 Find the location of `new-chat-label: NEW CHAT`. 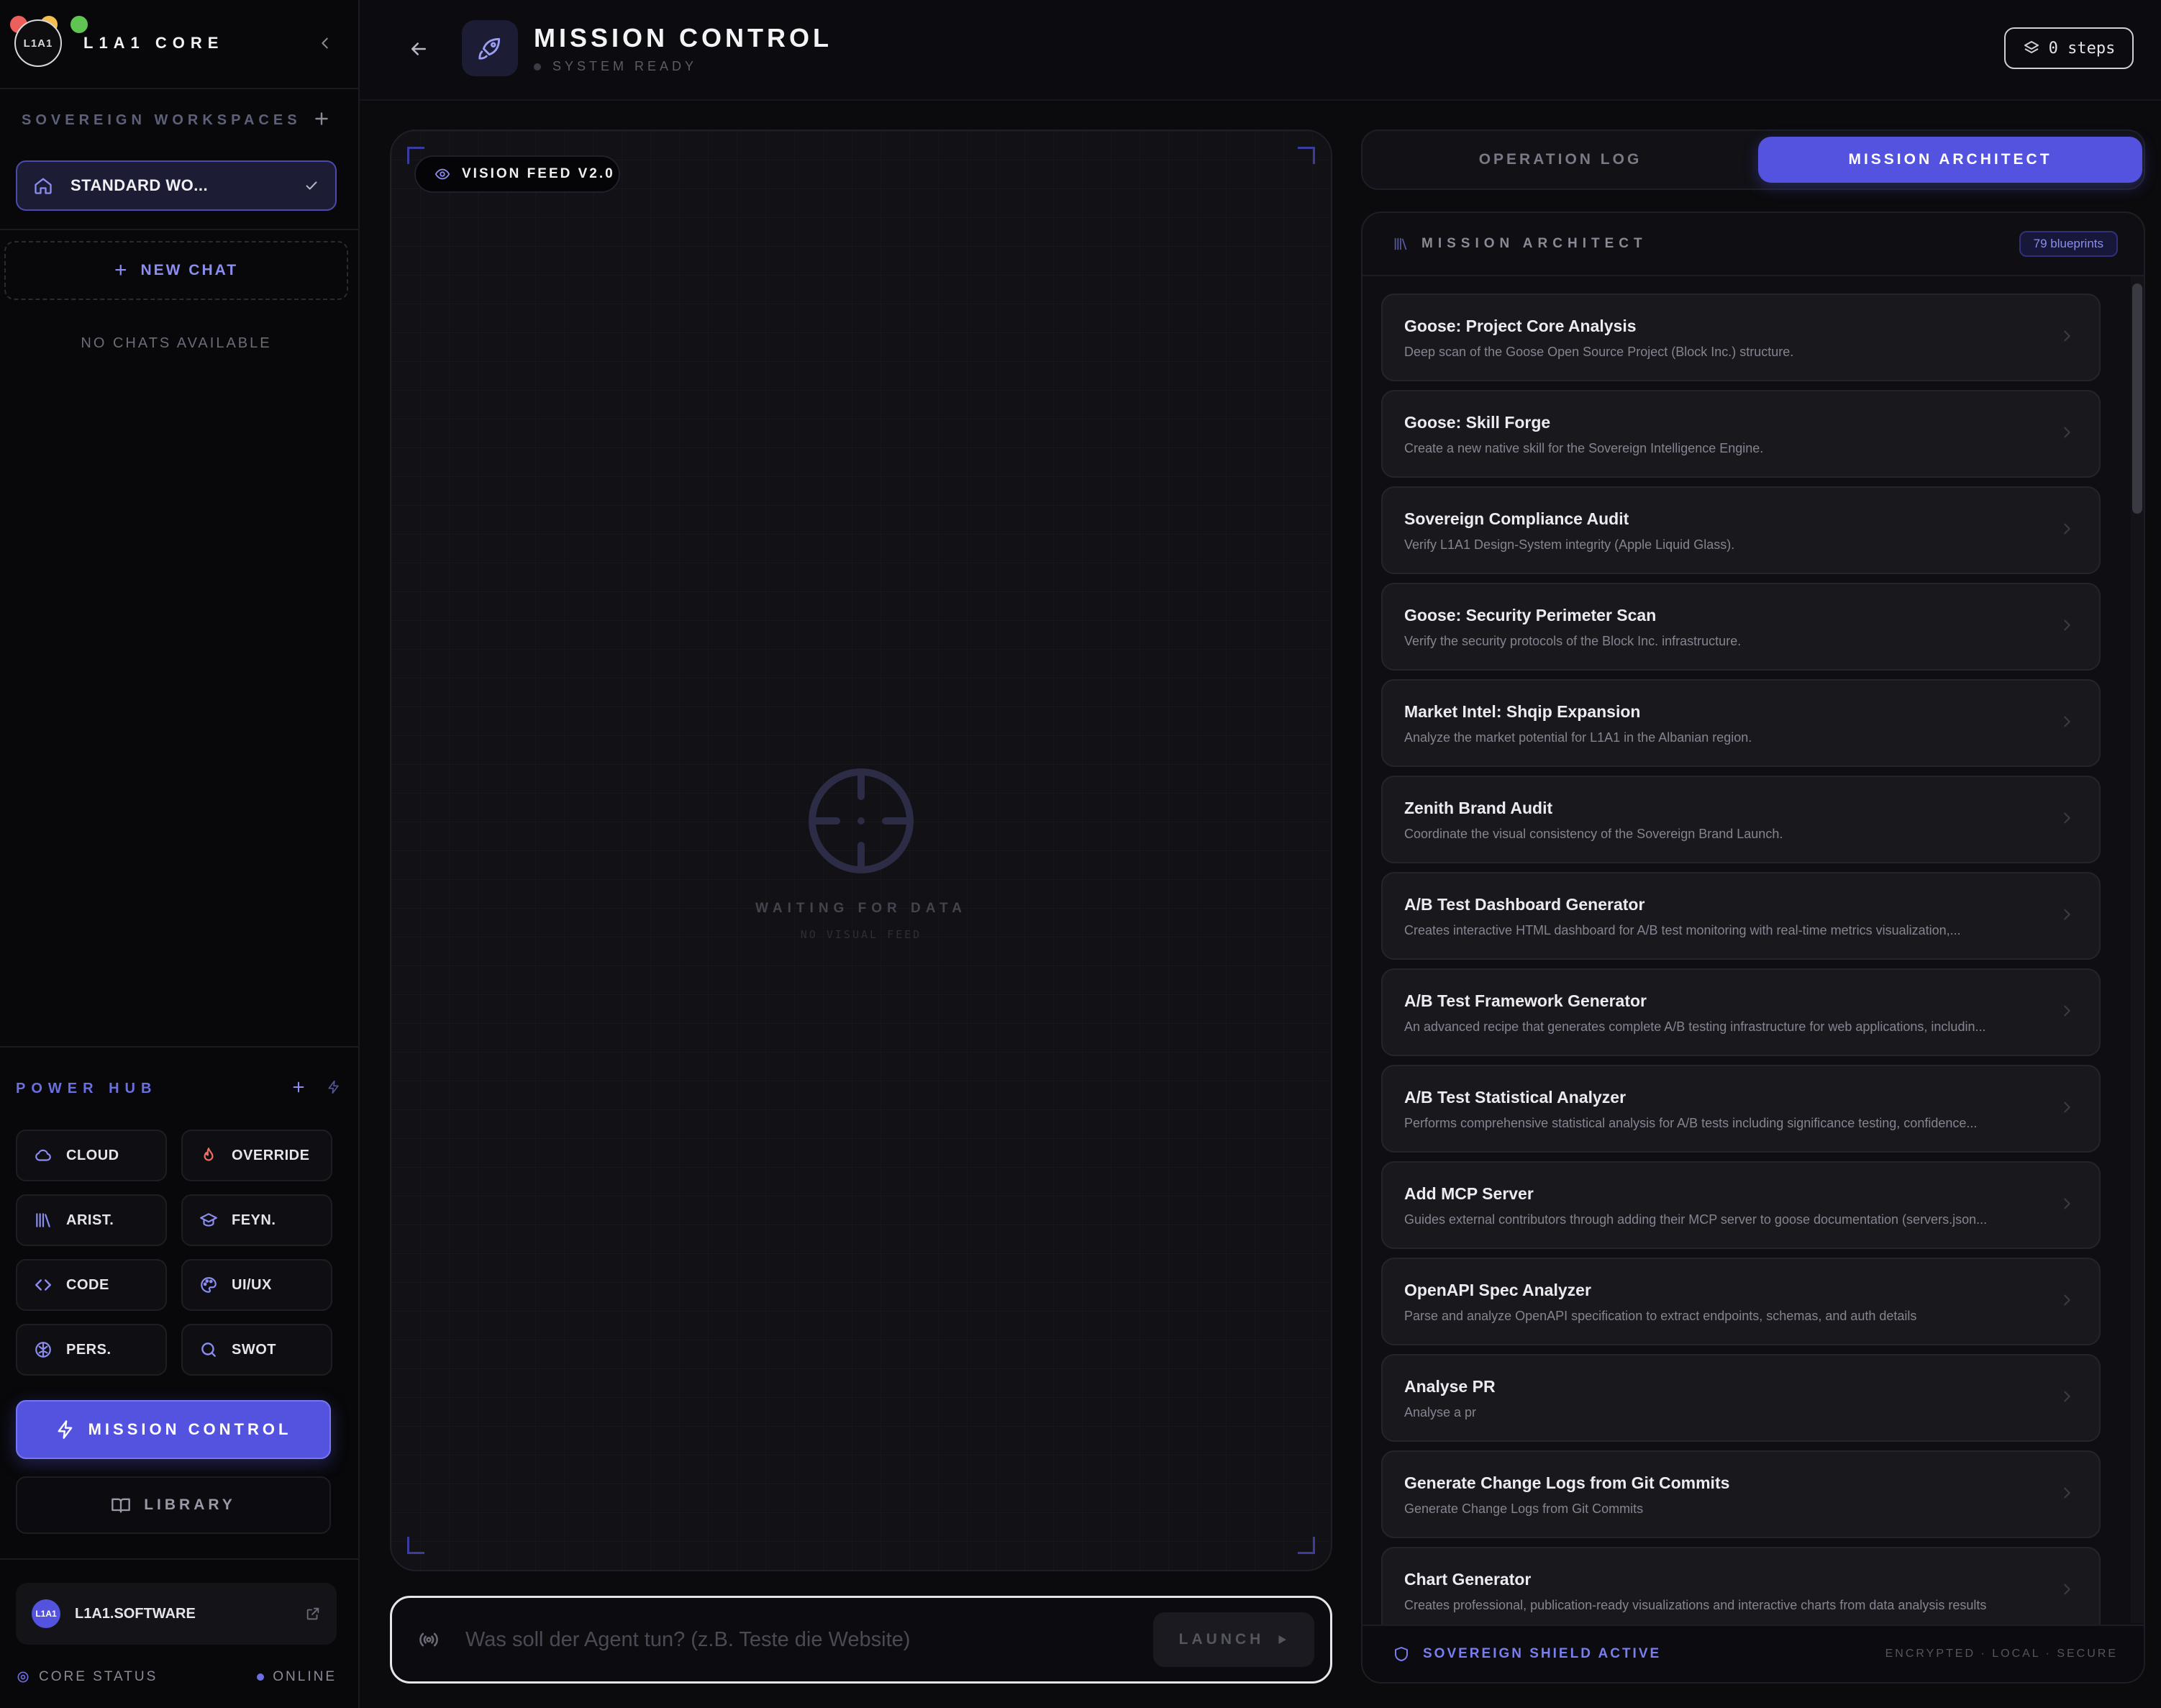

new-chat-label: NEW CHAT is located at coordinates (189, 270).